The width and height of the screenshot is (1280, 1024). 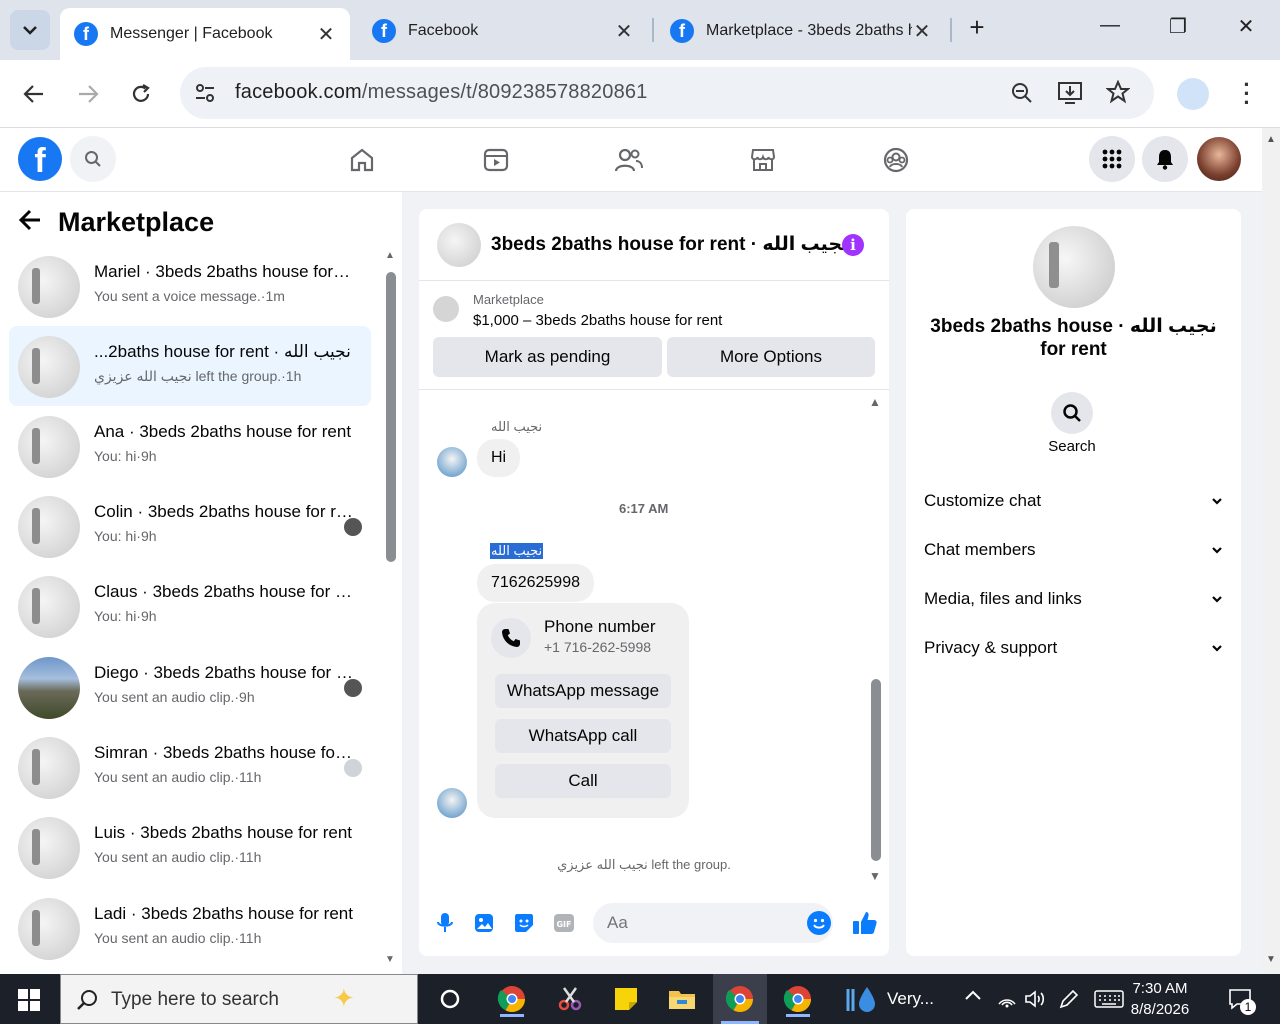 What do you see at coordinates (446, 309) in the screenshot?
I see `listing-thumbnail` at bounding box center [446, 309].